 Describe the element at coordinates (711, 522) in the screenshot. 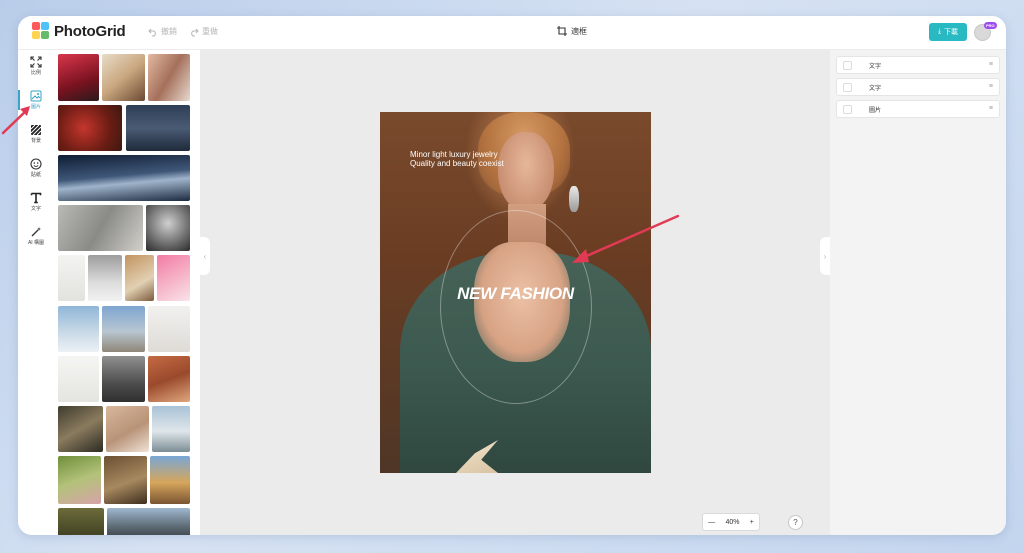

I see `zoom-out-button: —` at that location.